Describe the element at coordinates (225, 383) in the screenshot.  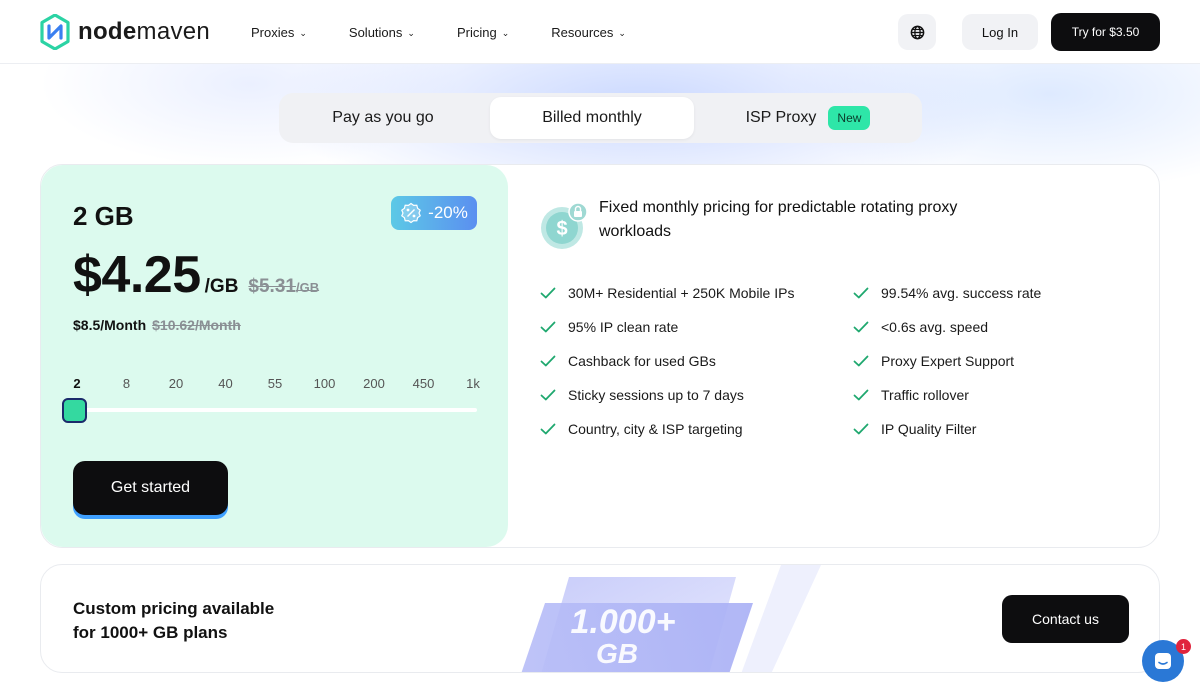
I see `slider-step-label: 40` at that location.